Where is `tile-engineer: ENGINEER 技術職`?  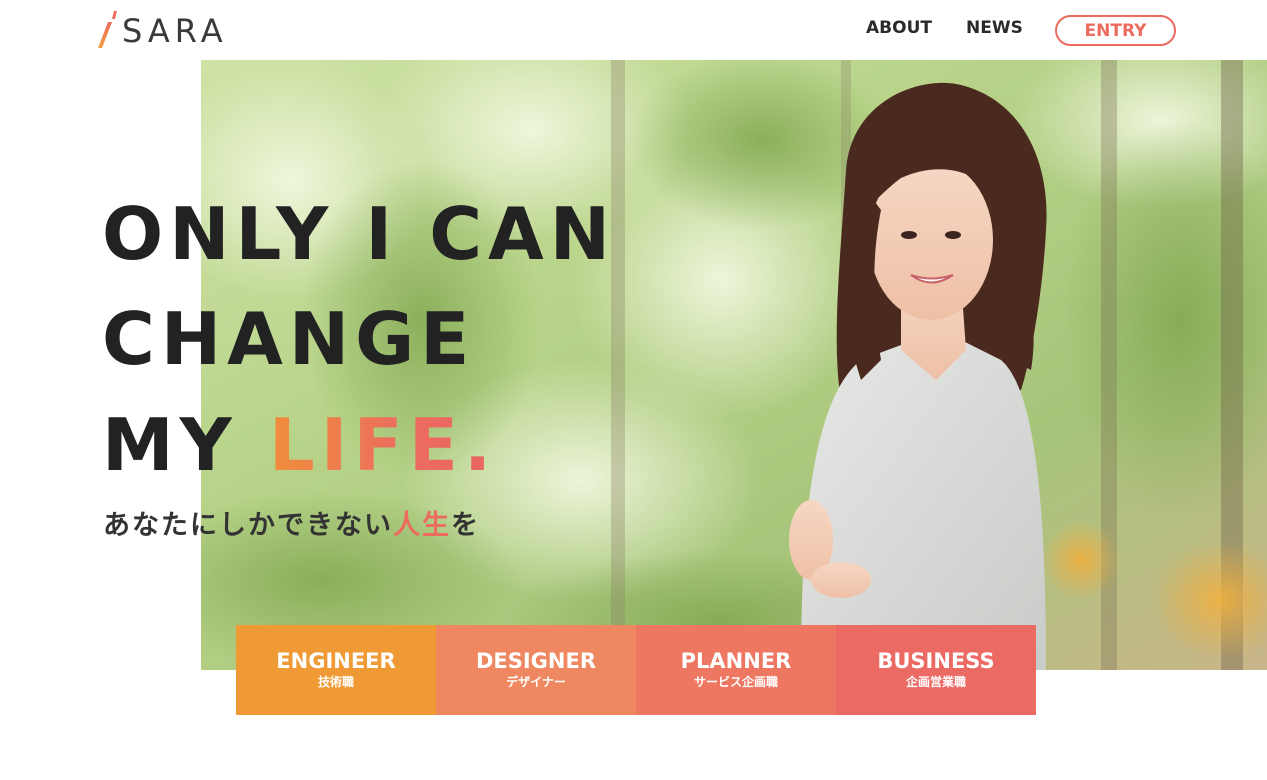
tile-engineer: ENGINEER 技術職 is located at coordinates (336, 670).